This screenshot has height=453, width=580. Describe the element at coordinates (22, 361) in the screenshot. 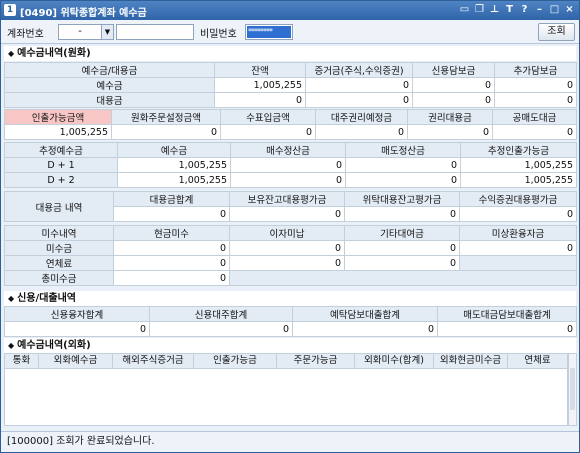

I see `col-header: 통화` at that location.